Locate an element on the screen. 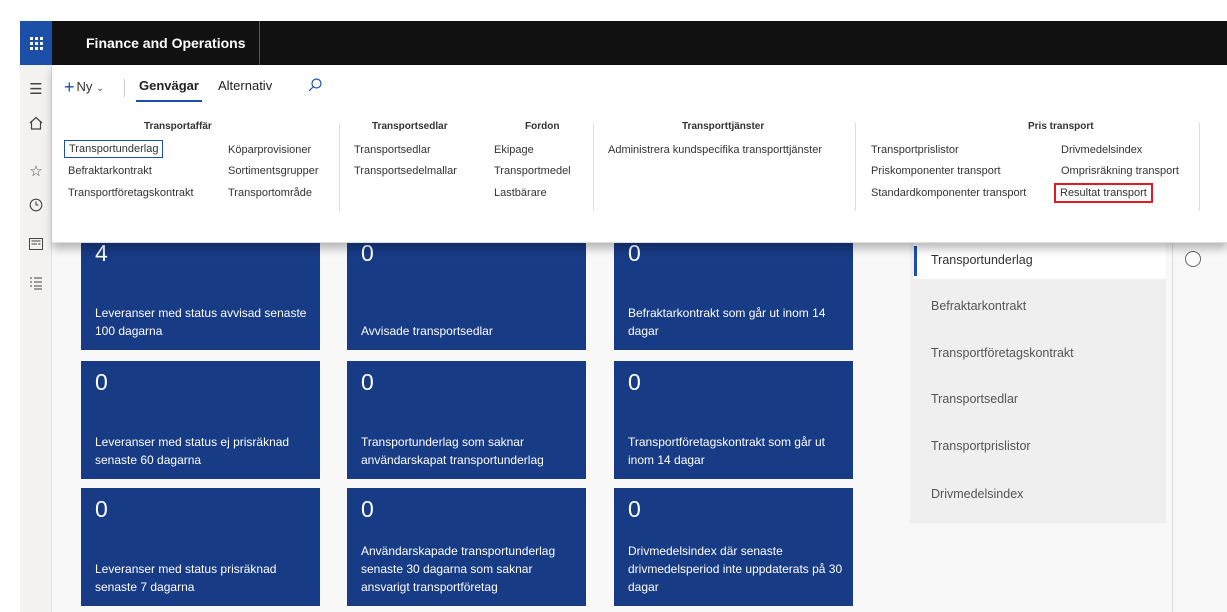  link-transportomrade: Transportområde is located at coordinates (270, 193).